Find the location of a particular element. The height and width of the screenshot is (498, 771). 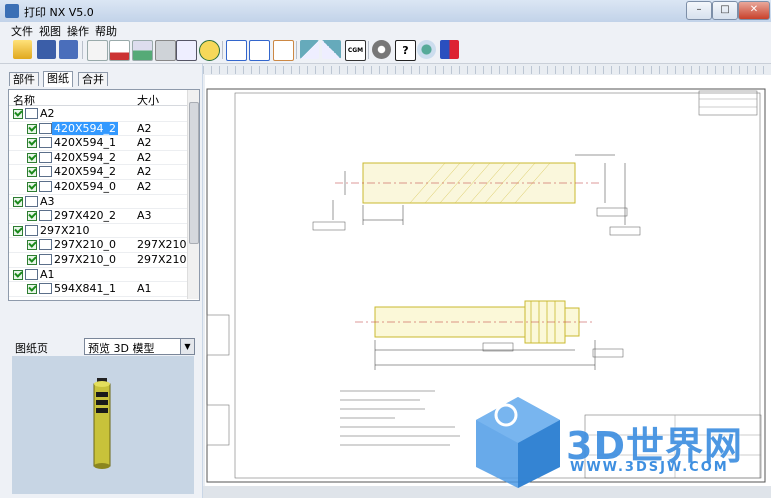

row-size: A3 is located at coordinates (144, 216).